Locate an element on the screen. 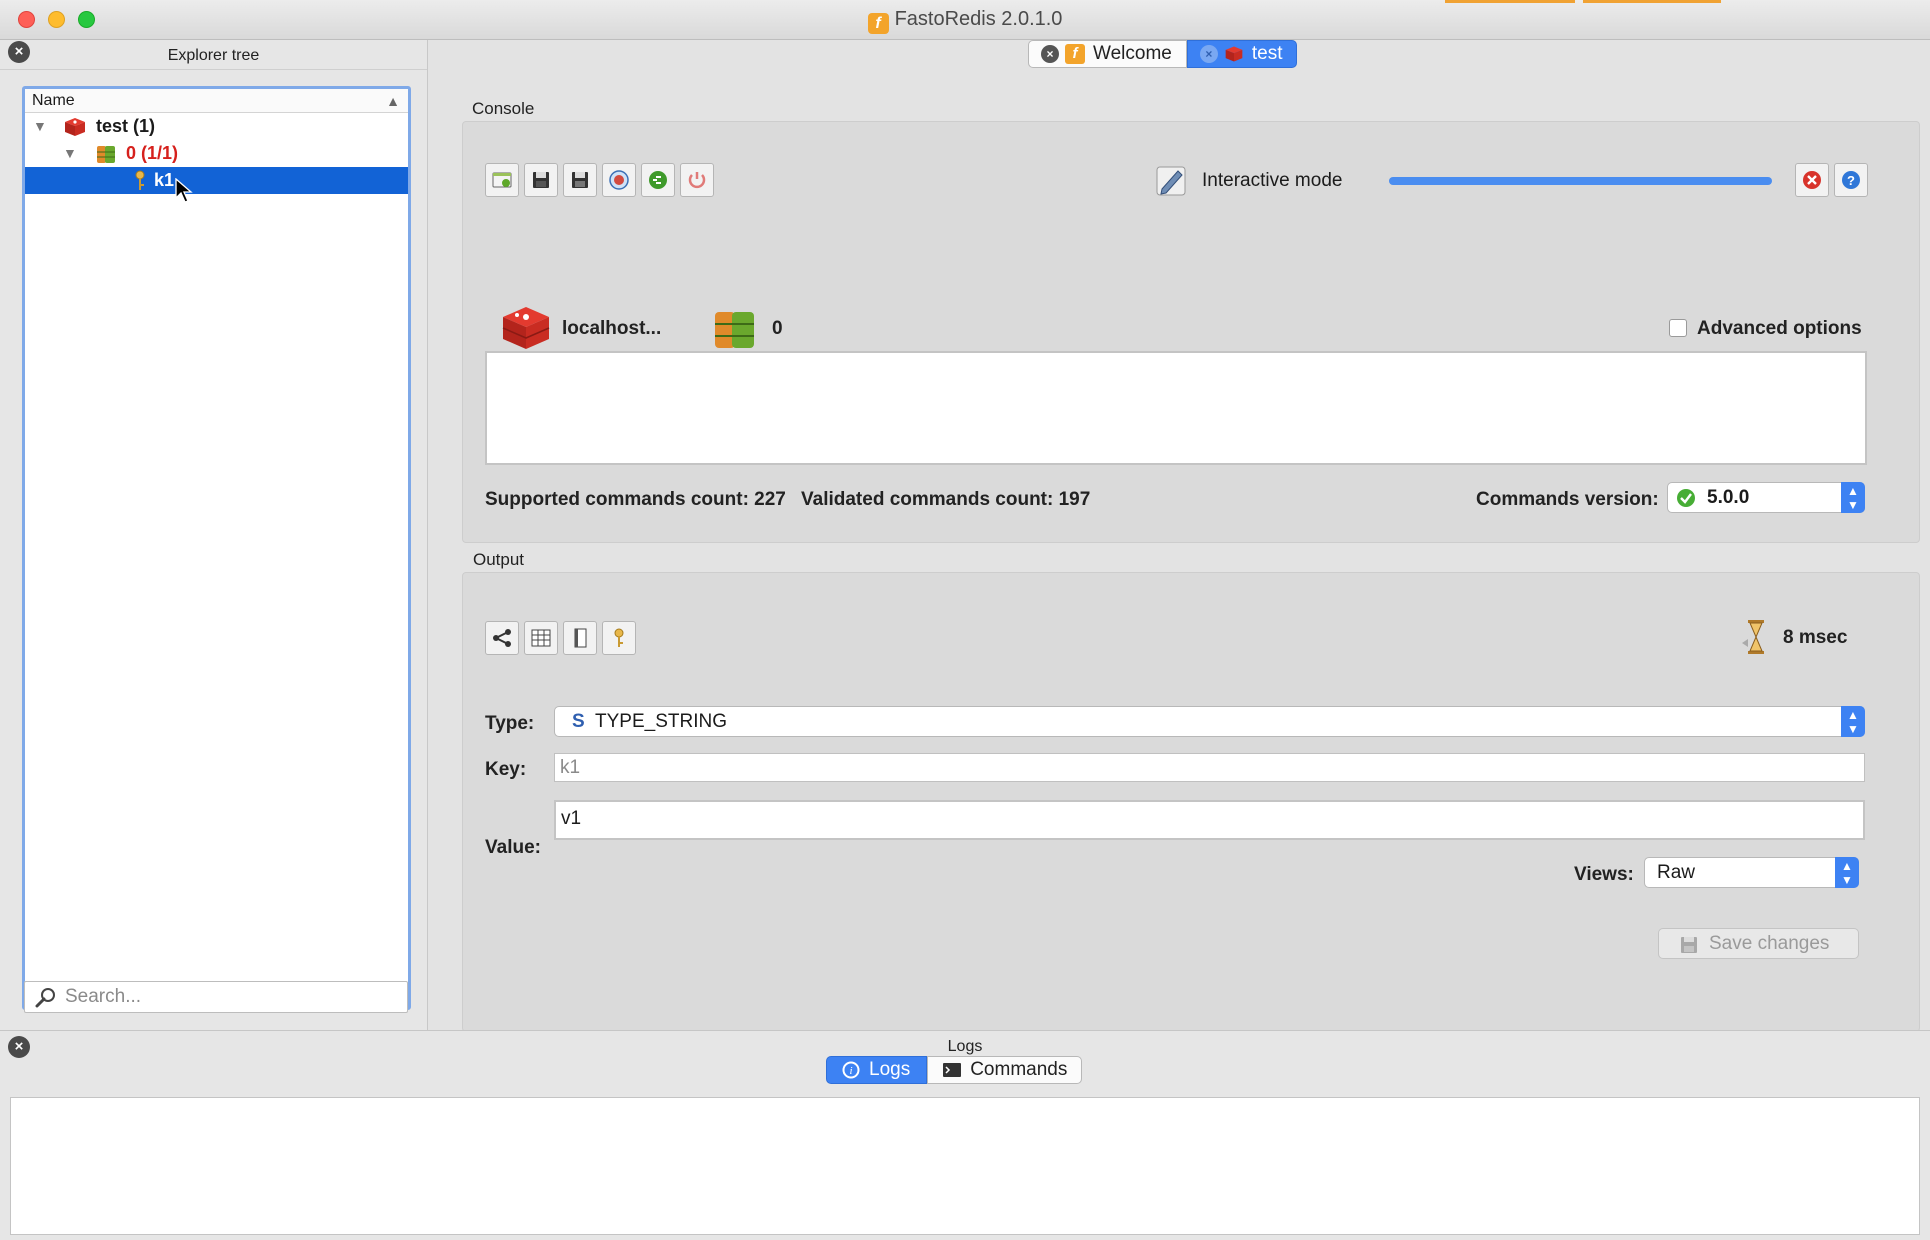 This screenshot has width=1930, height=1240. commands-version-value: 5.0.0 is located at coordinates (1728, 497).